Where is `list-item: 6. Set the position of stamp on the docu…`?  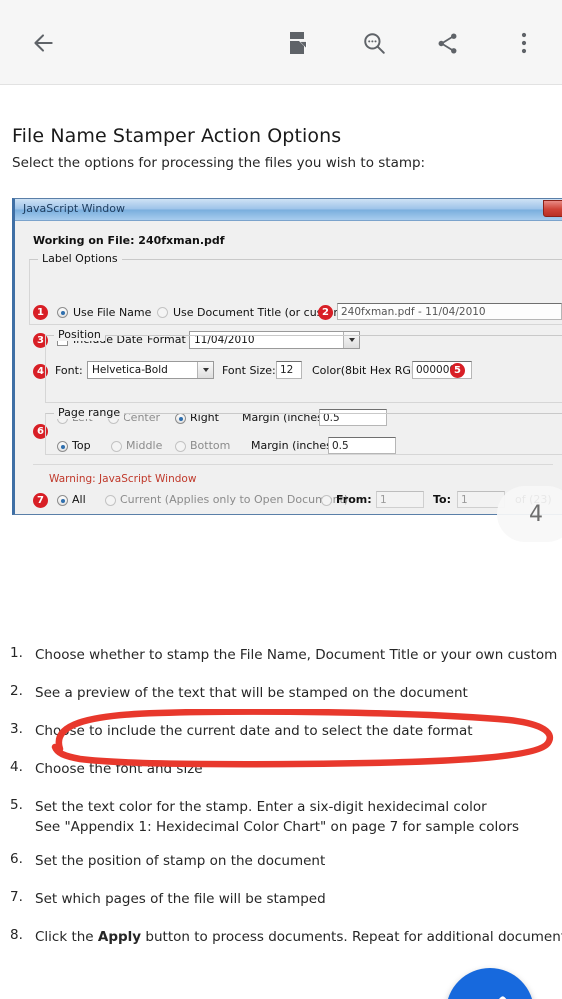
list-item: 6. Set the position of stamp on the docu… is located at coordinates (286, 861).